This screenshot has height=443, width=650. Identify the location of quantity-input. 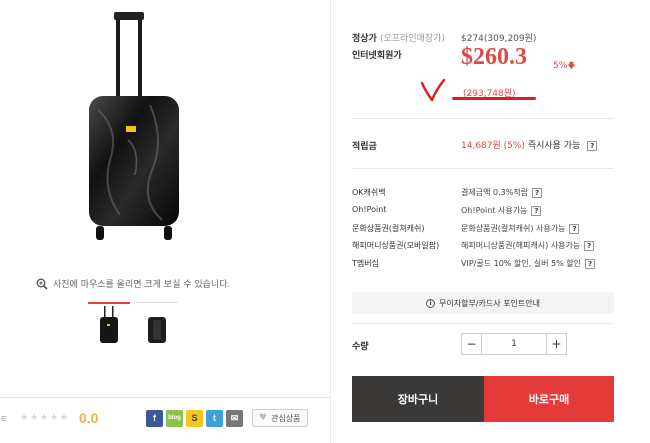
(514, 344).